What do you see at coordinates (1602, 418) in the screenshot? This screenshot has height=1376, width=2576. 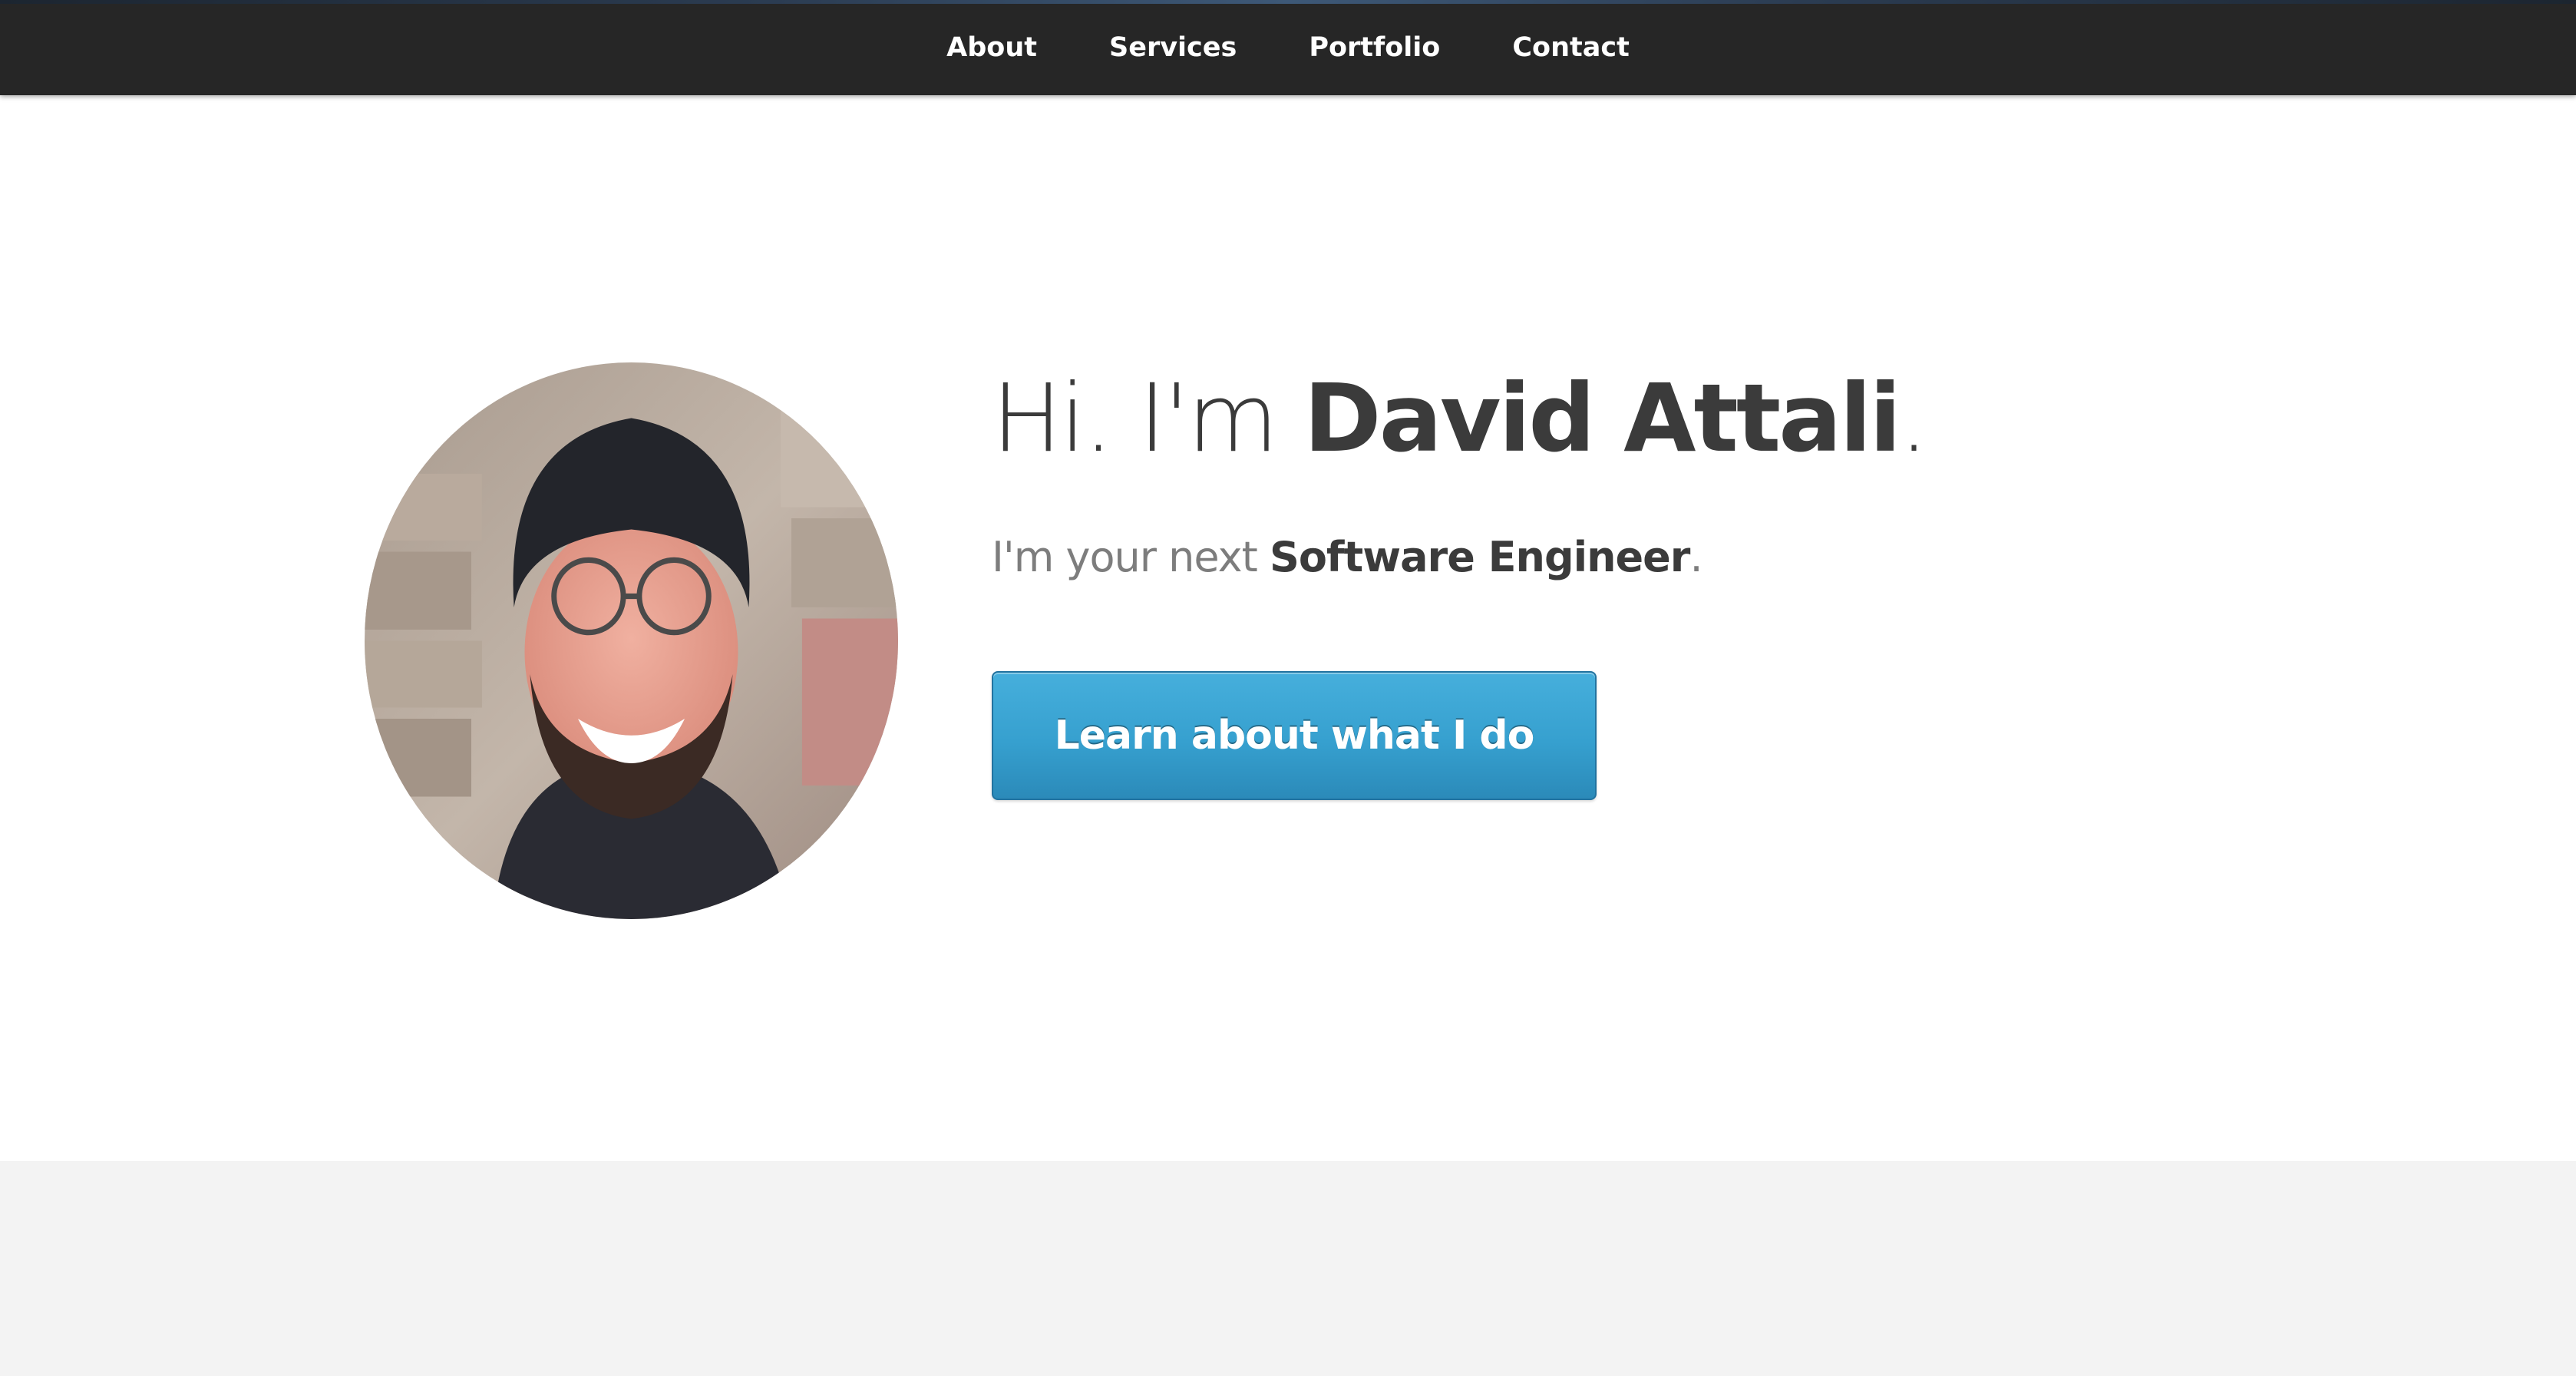 I see `headline-name: David Attali` at bounding box center [1602, 418].